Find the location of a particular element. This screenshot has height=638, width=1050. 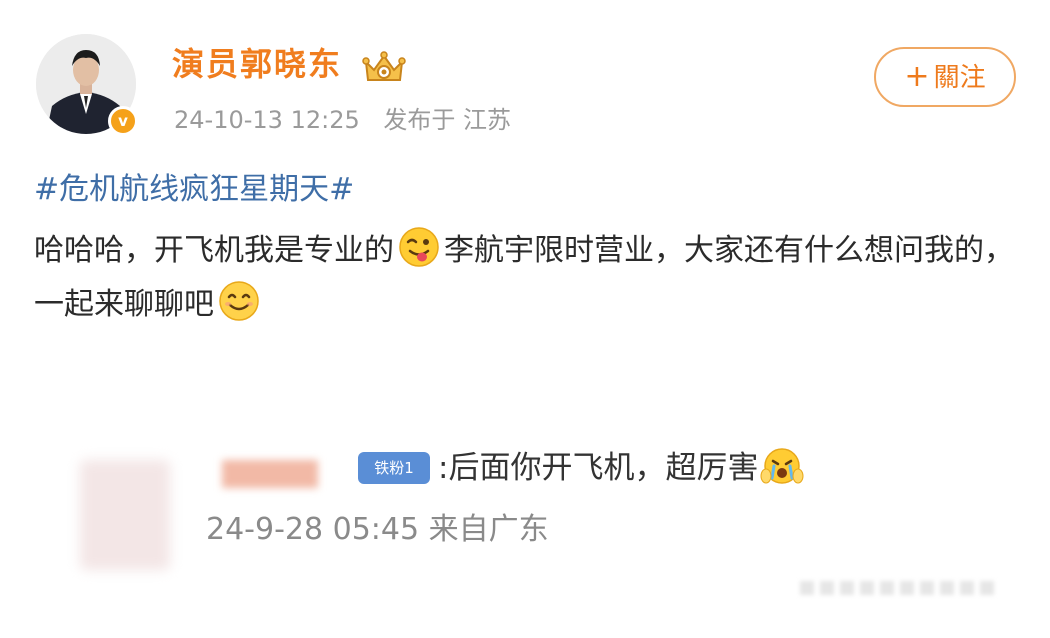

watermark is located at coordinates (897, 588).